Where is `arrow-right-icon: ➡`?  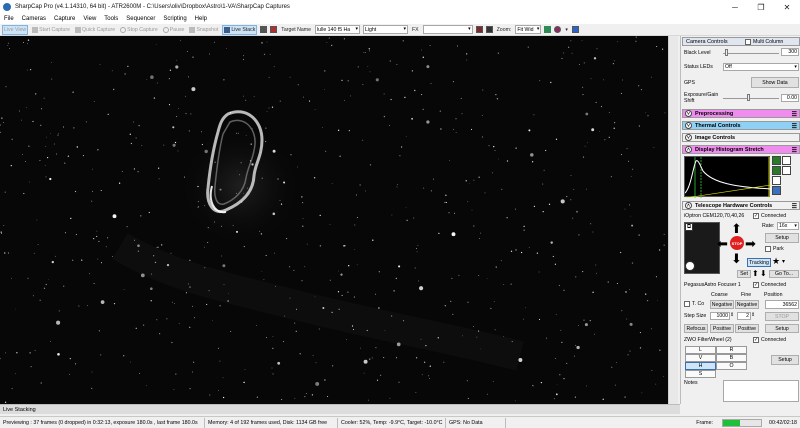
arrow-right-icon: ➡ is located at coordinates (750, 243).